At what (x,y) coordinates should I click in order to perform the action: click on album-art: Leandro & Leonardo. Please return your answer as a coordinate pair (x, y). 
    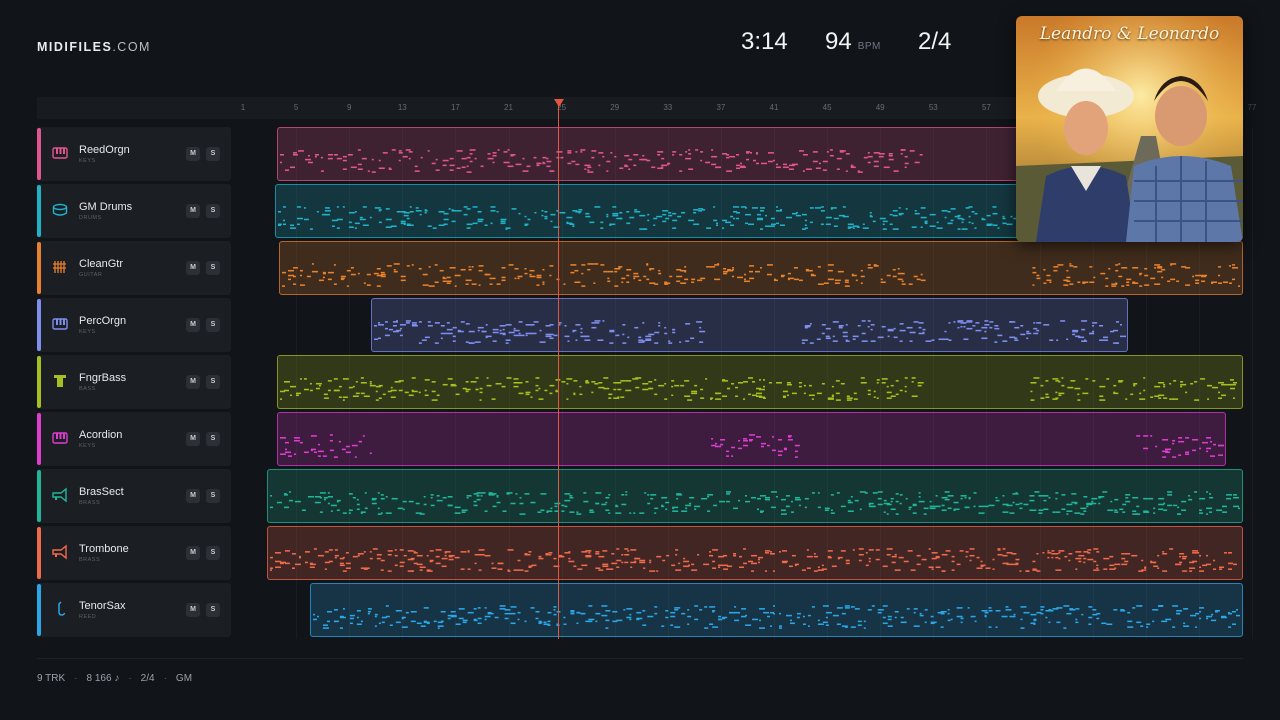
    Looking at the image, I should click on (1129, 129).